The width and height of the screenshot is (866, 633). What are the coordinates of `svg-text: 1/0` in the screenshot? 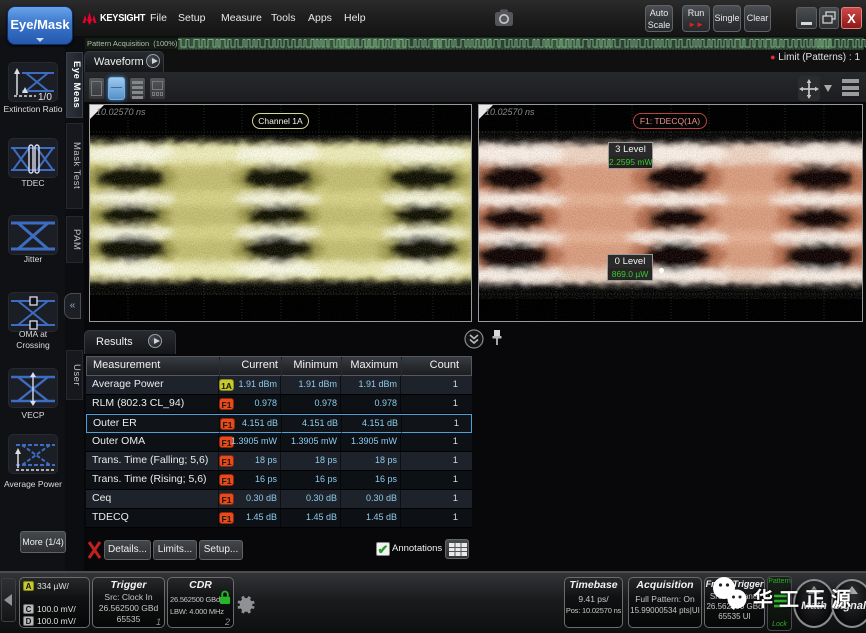 It's located at (45, 96).